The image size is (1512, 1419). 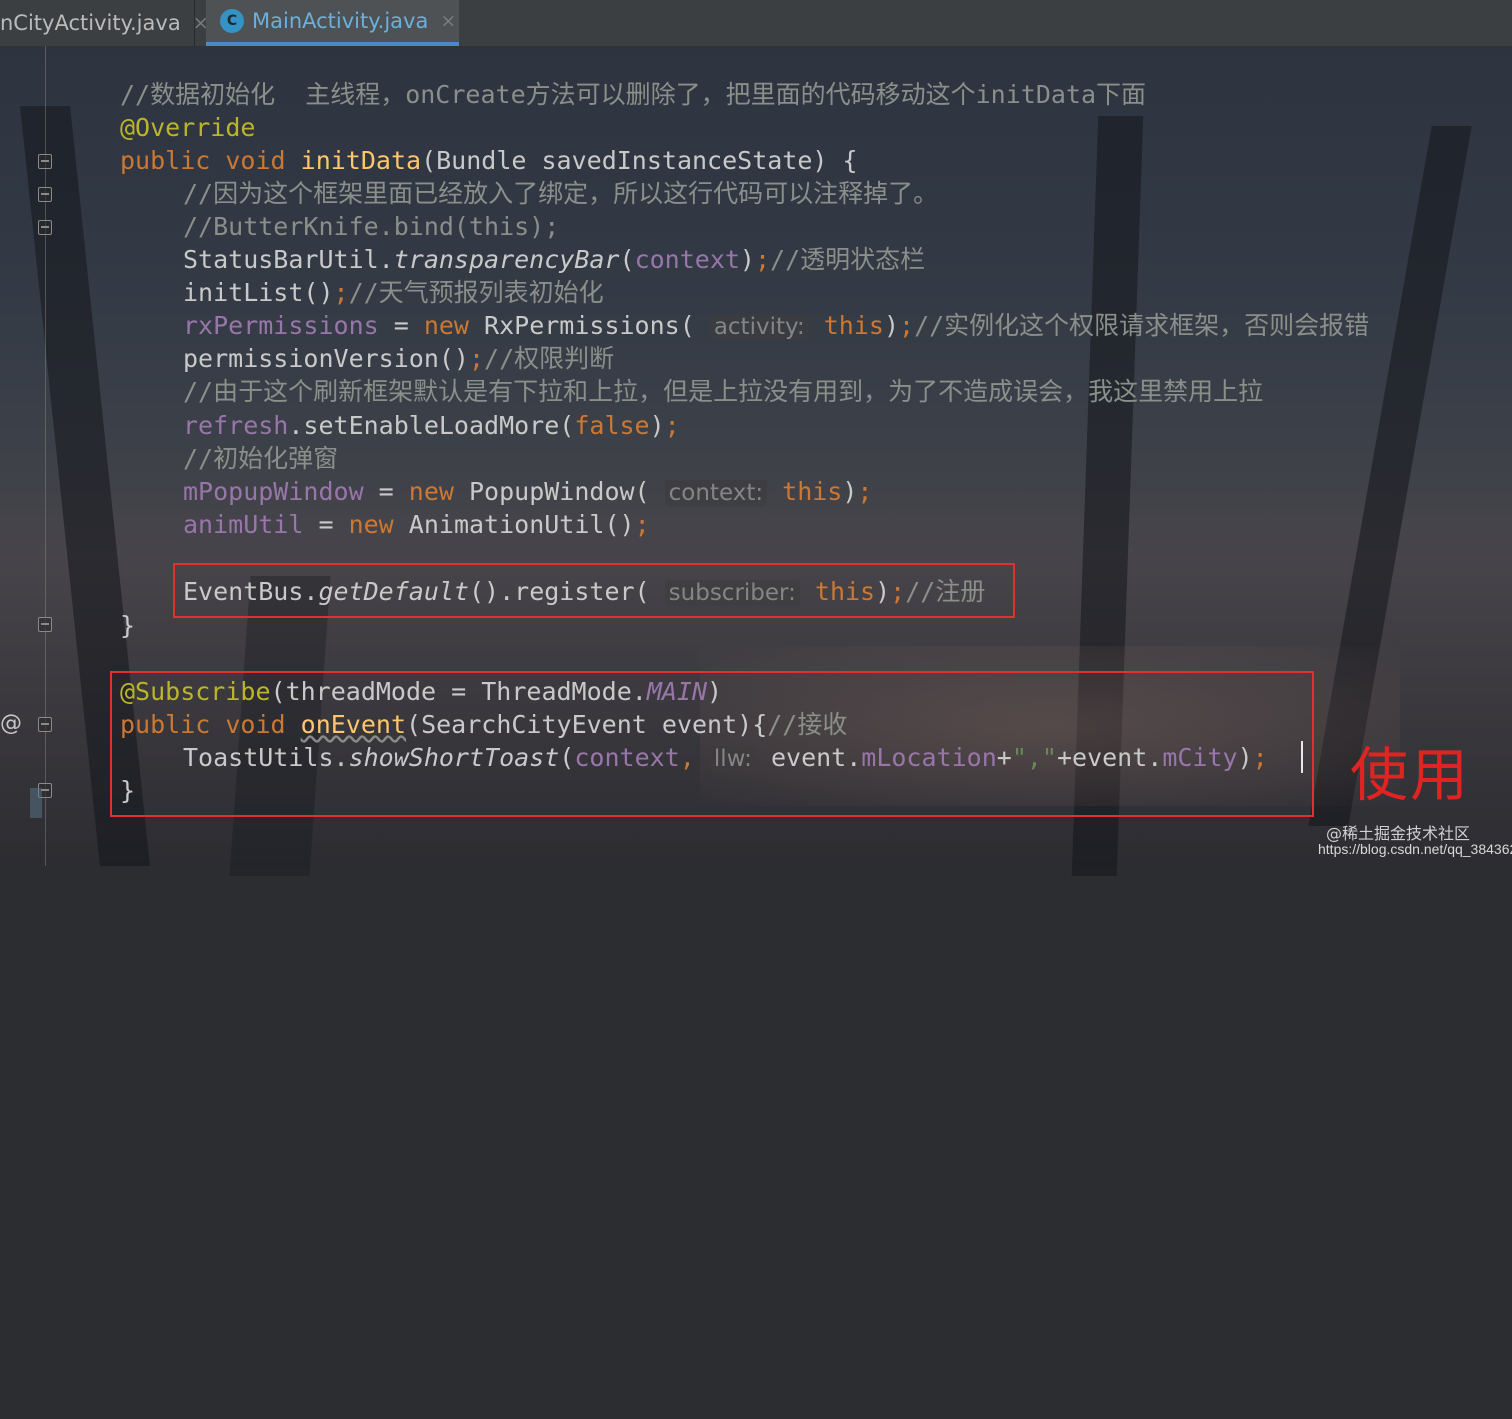 I want to click on code-comment: //因为这个框架里面已经放入了绑定，所以这行代码可以注释掉了。, so click(x=561, y=193).